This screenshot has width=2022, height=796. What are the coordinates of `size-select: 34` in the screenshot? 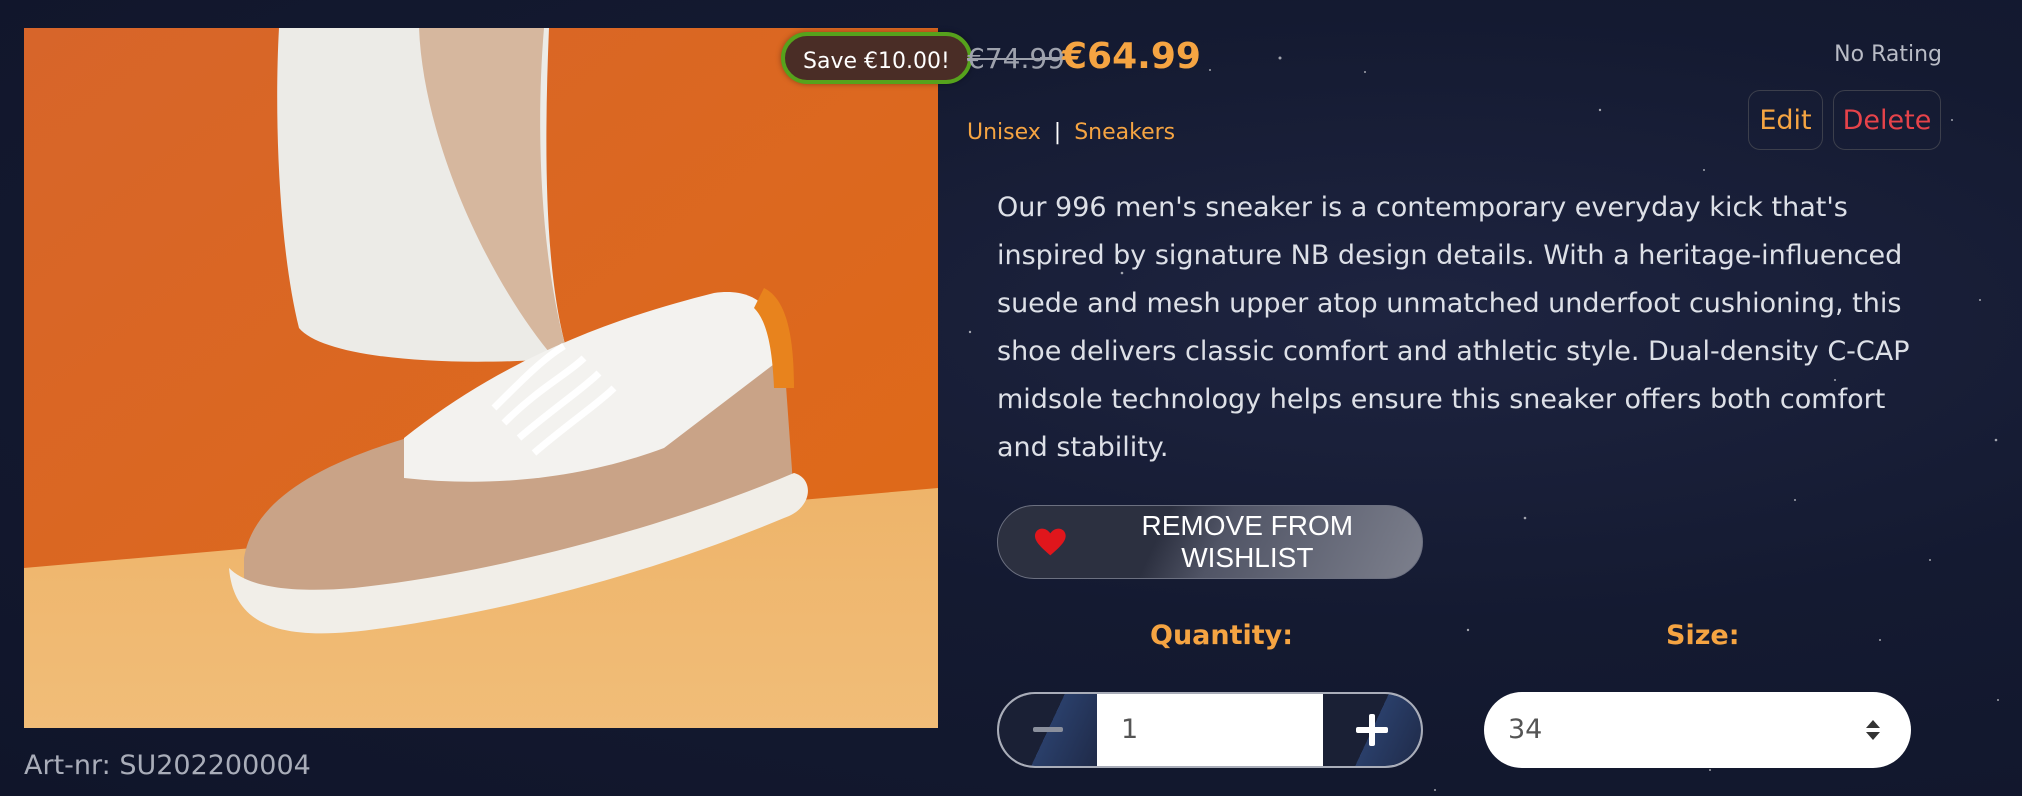 It's located at (1697, 730).